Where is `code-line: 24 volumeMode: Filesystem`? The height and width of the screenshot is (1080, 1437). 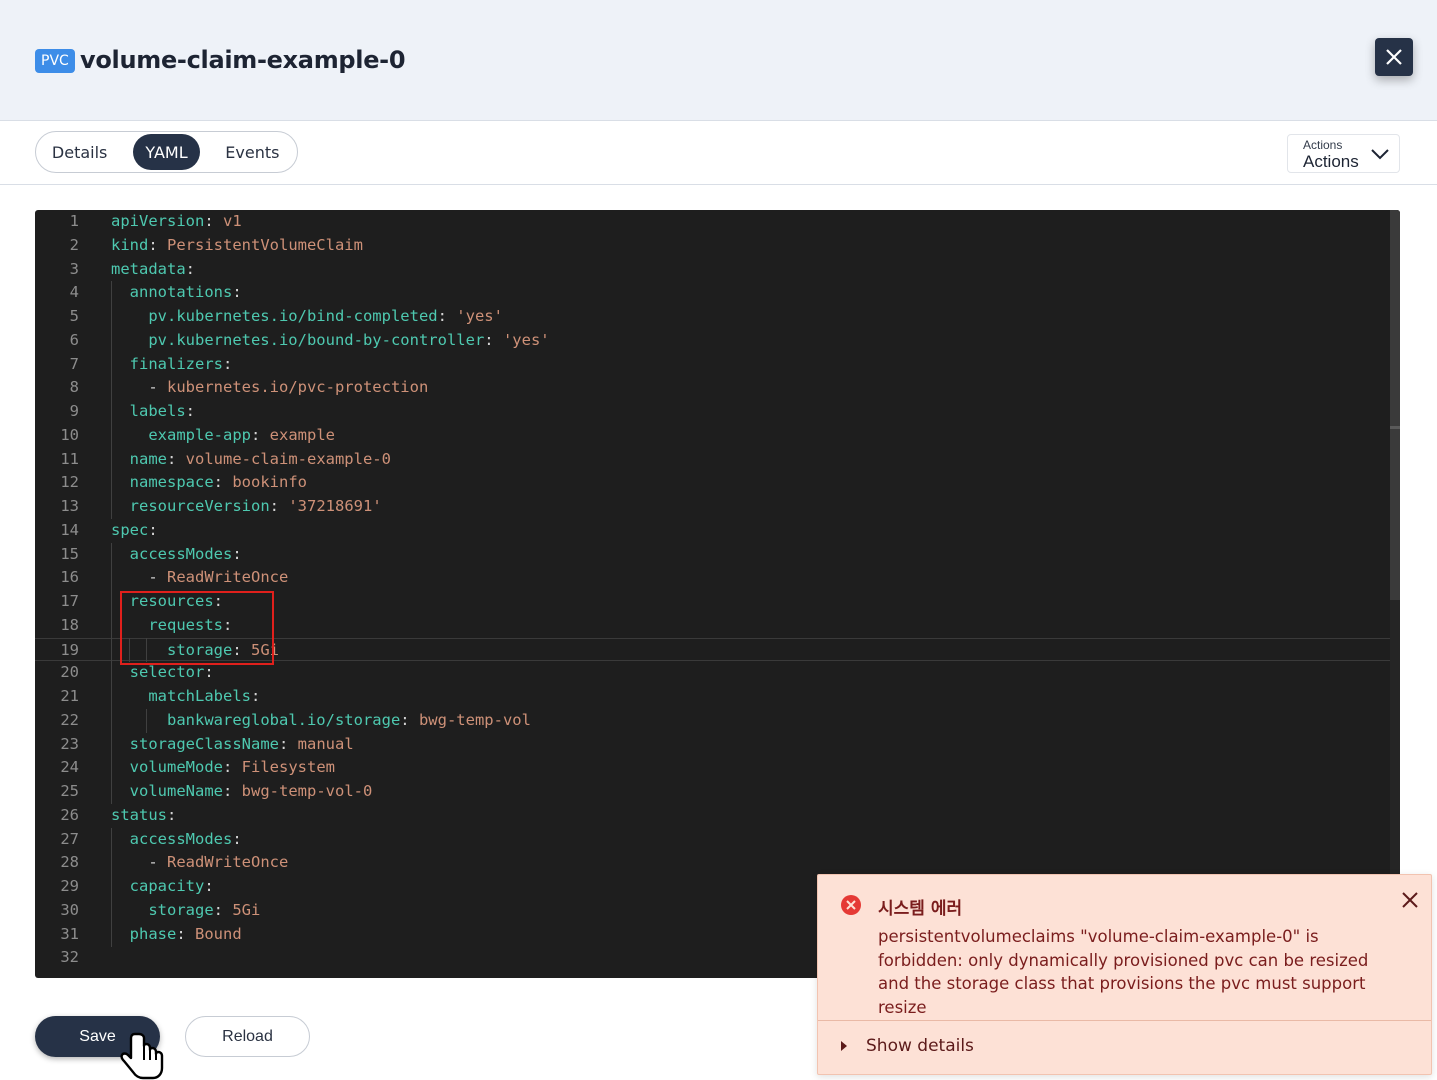 code-line: 24 volumeMode: Filesystem is located at coordinates (712, 768).